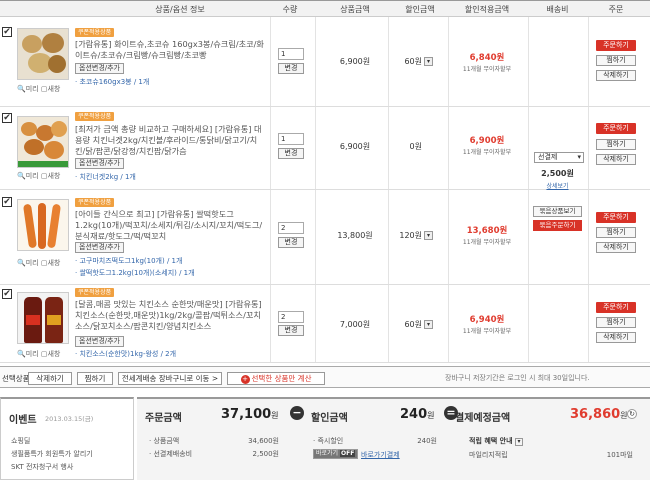 The height and width of the screenshot is (480, 650). Describe the element at coordinates (557, 185) in the screenshot. I see `shipping-detail-link: 상세보기` at that location.